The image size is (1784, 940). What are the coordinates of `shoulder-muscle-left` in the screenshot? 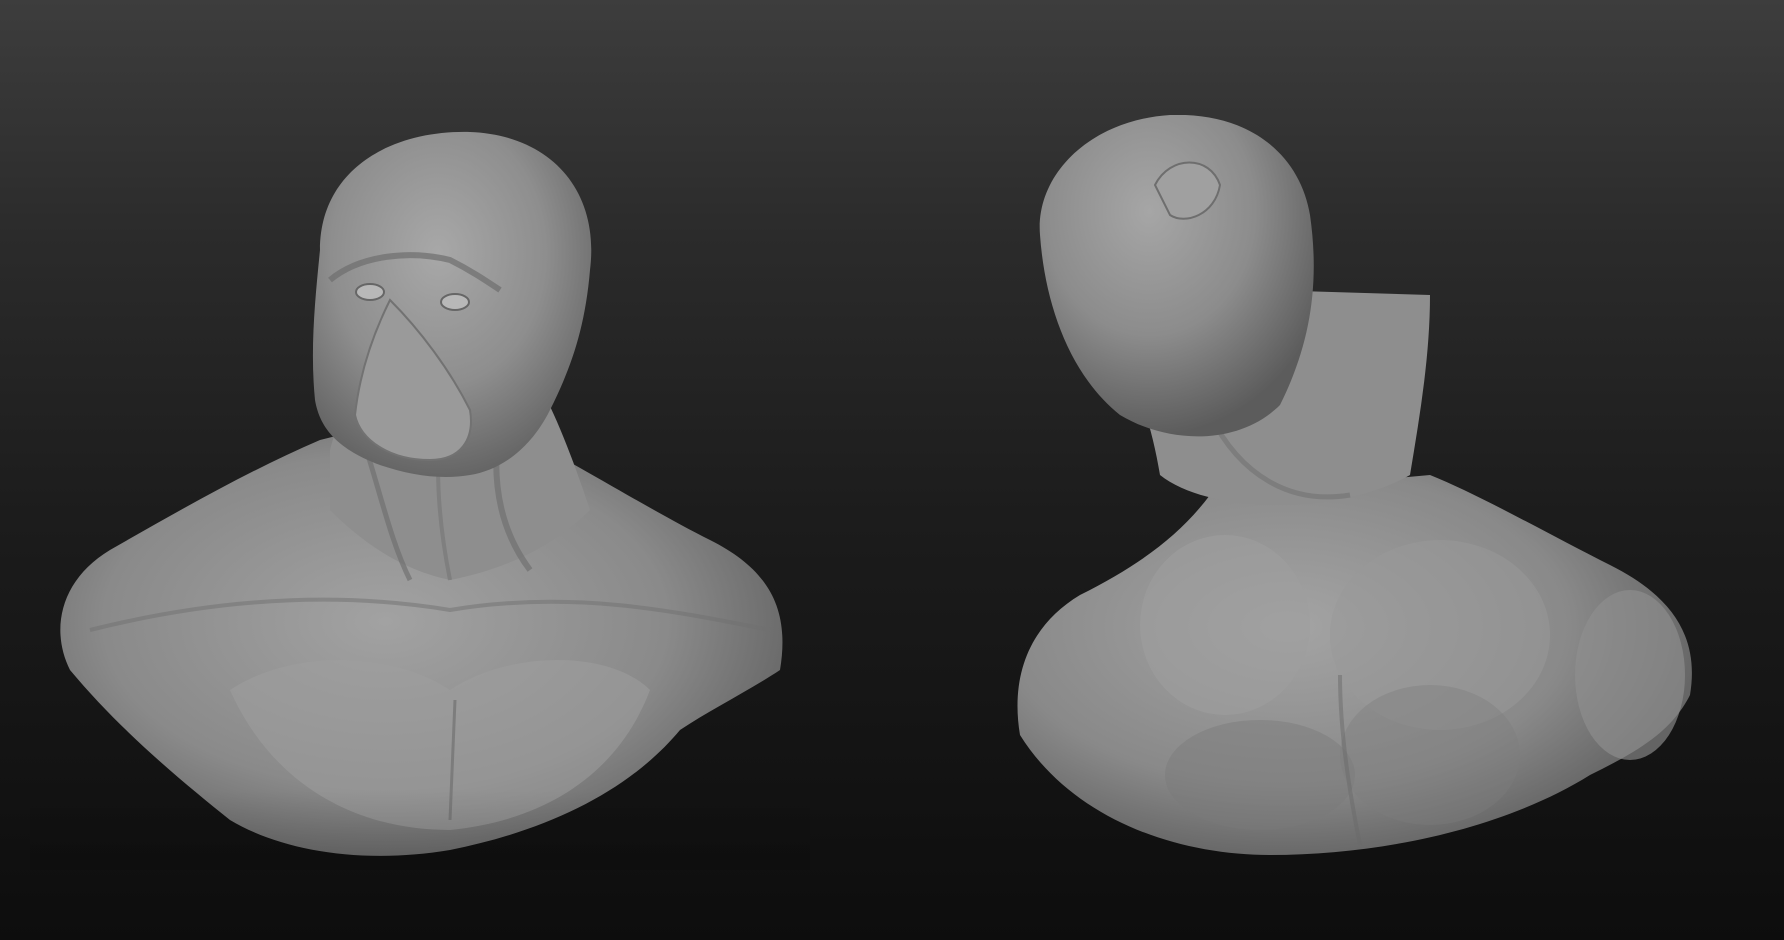 It's located at (1225, 625).